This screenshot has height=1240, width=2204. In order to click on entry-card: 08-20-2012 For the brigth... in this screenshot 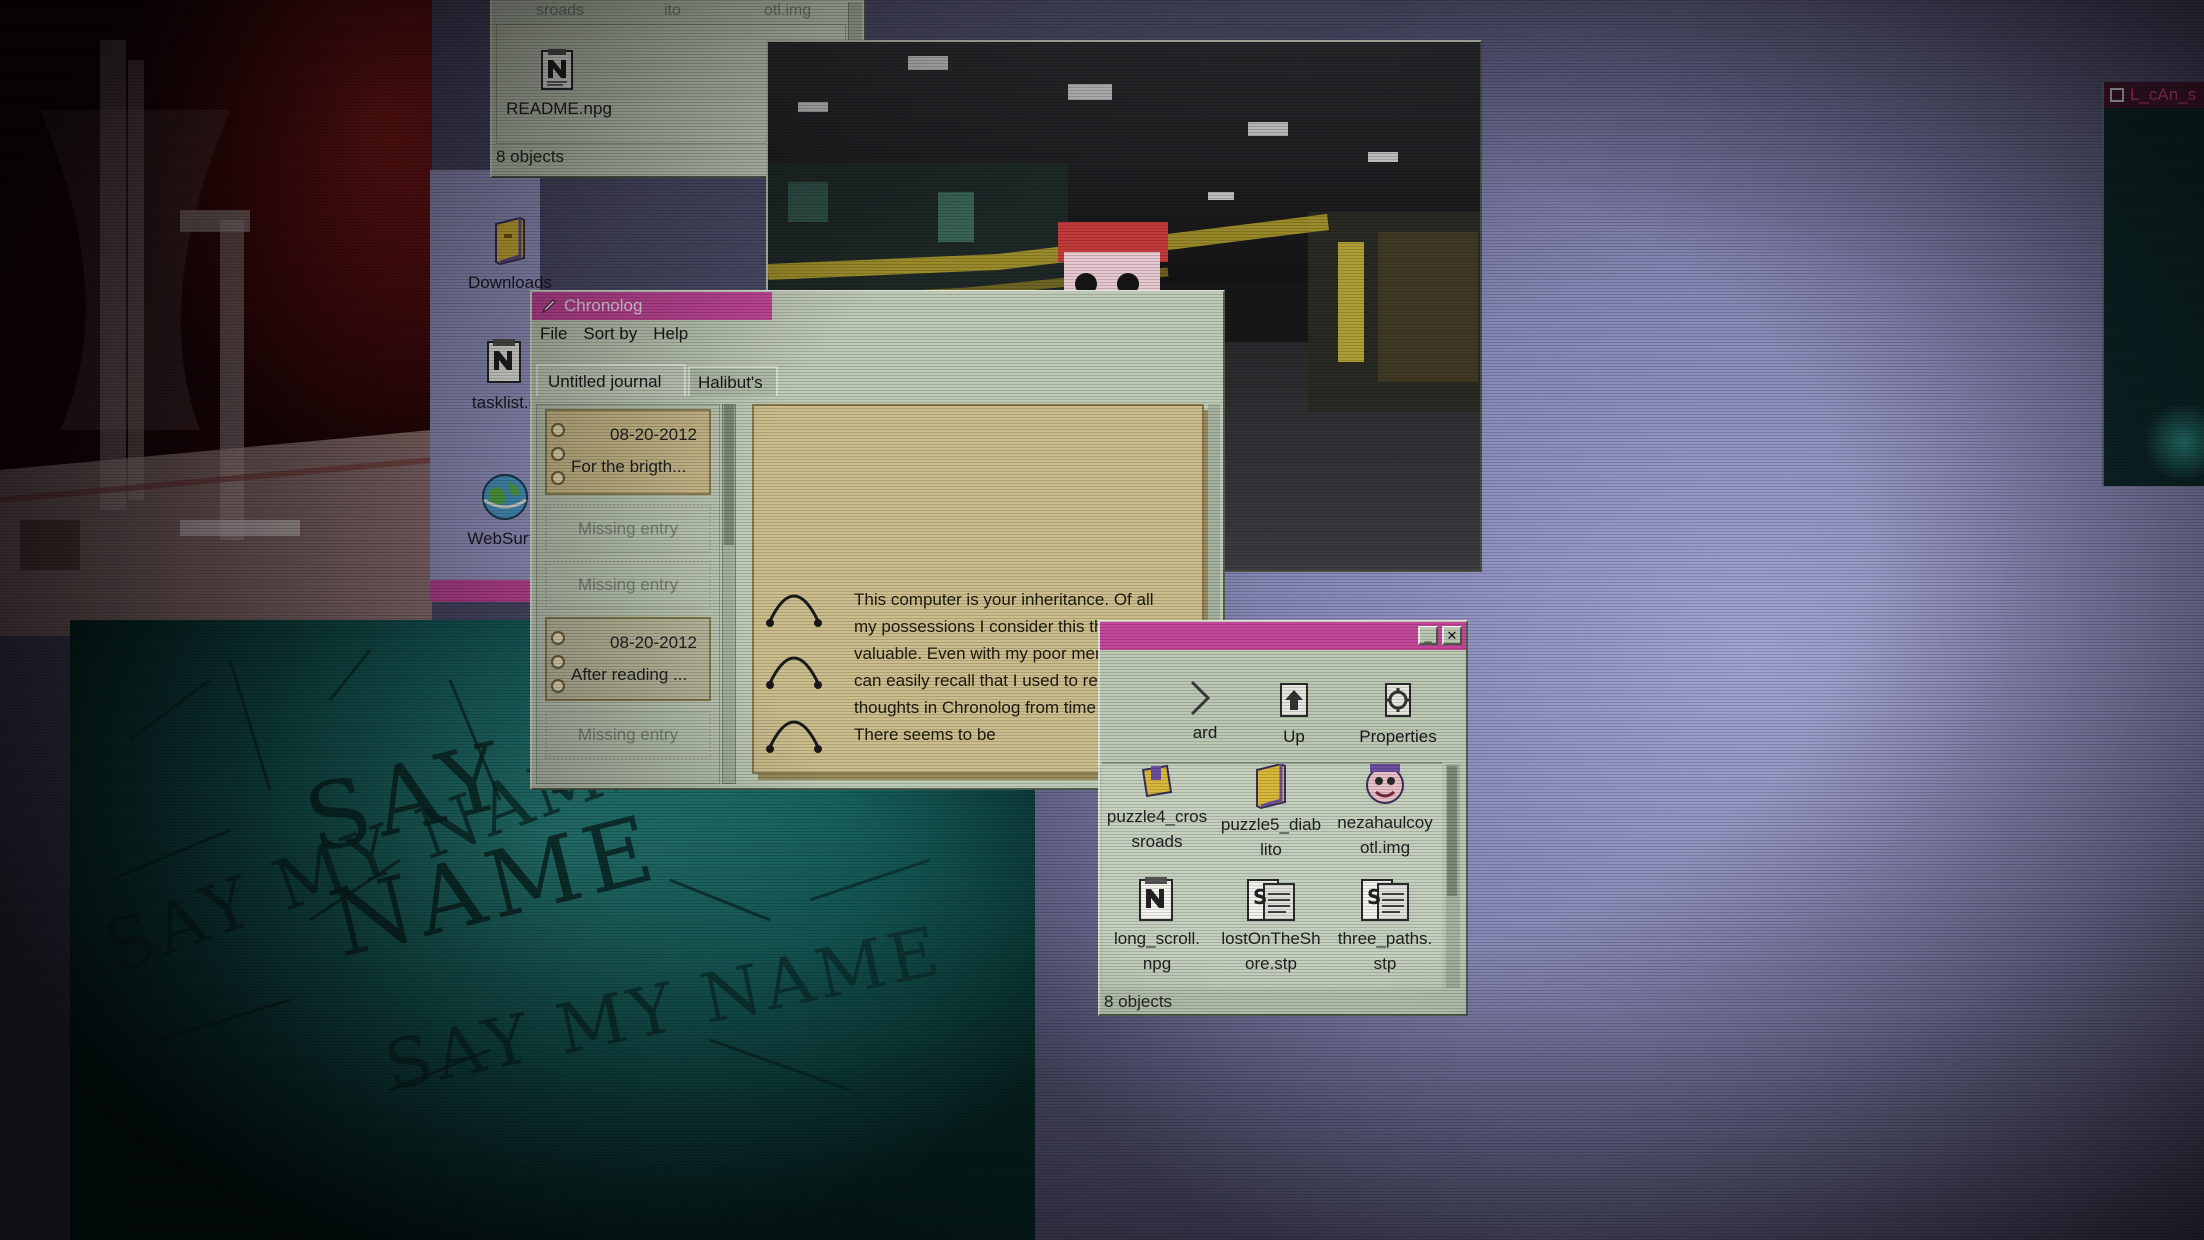, I will do `click(628, 452)`.